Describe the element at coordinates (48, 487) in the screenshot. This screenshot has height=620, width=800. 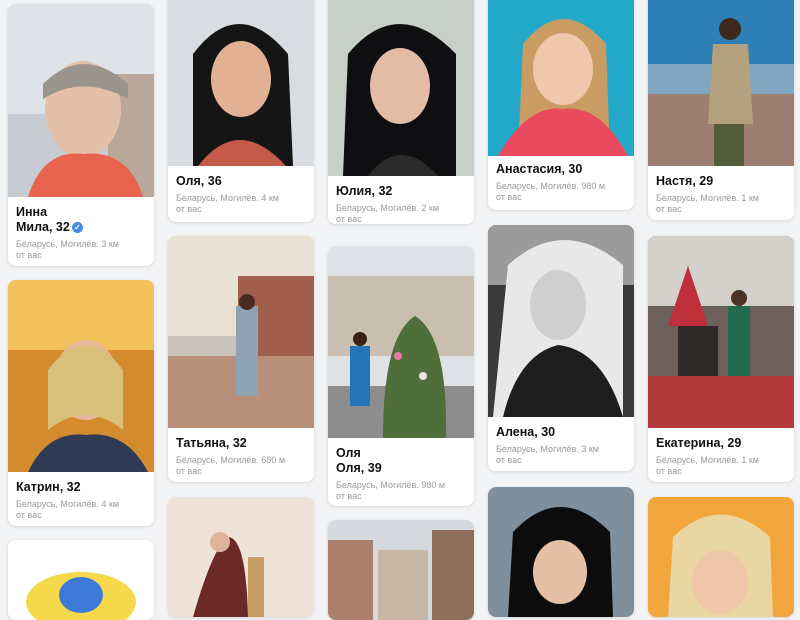
I see `profile-name: Катрин, 32` at that location.